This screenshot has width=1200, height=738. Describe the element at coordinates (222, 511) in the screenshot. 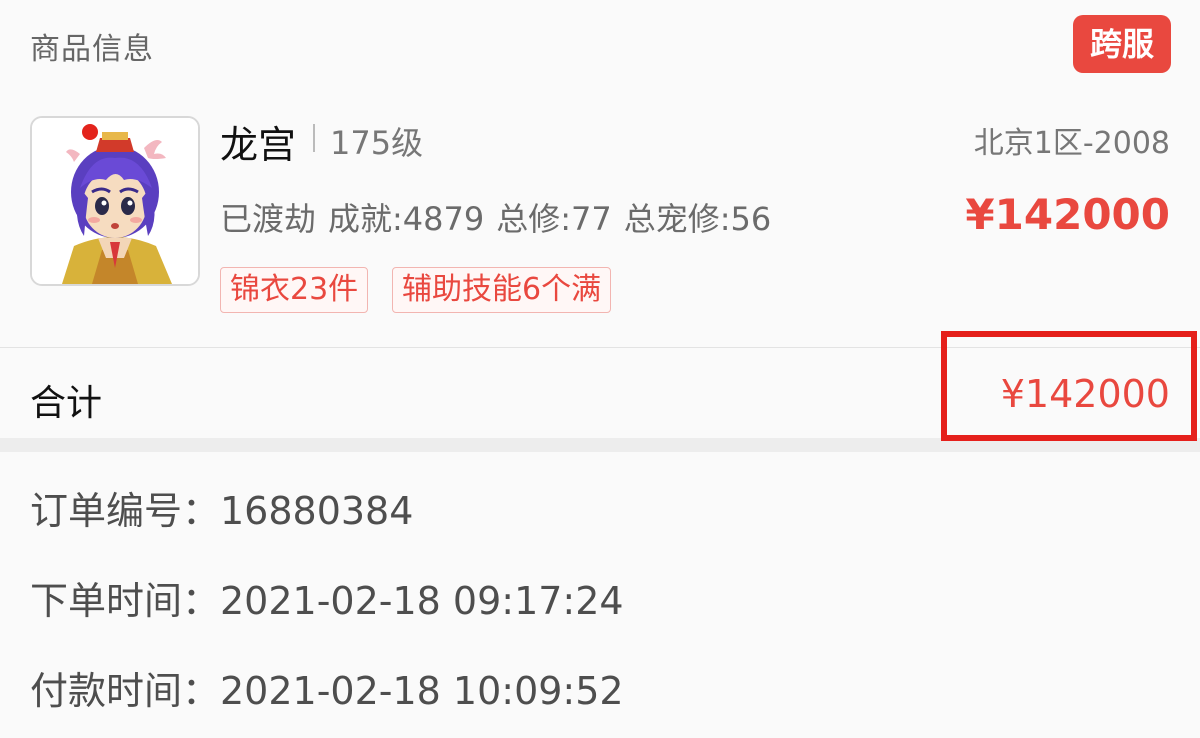

I see `order-number: 订单编号：16880384` at that location.